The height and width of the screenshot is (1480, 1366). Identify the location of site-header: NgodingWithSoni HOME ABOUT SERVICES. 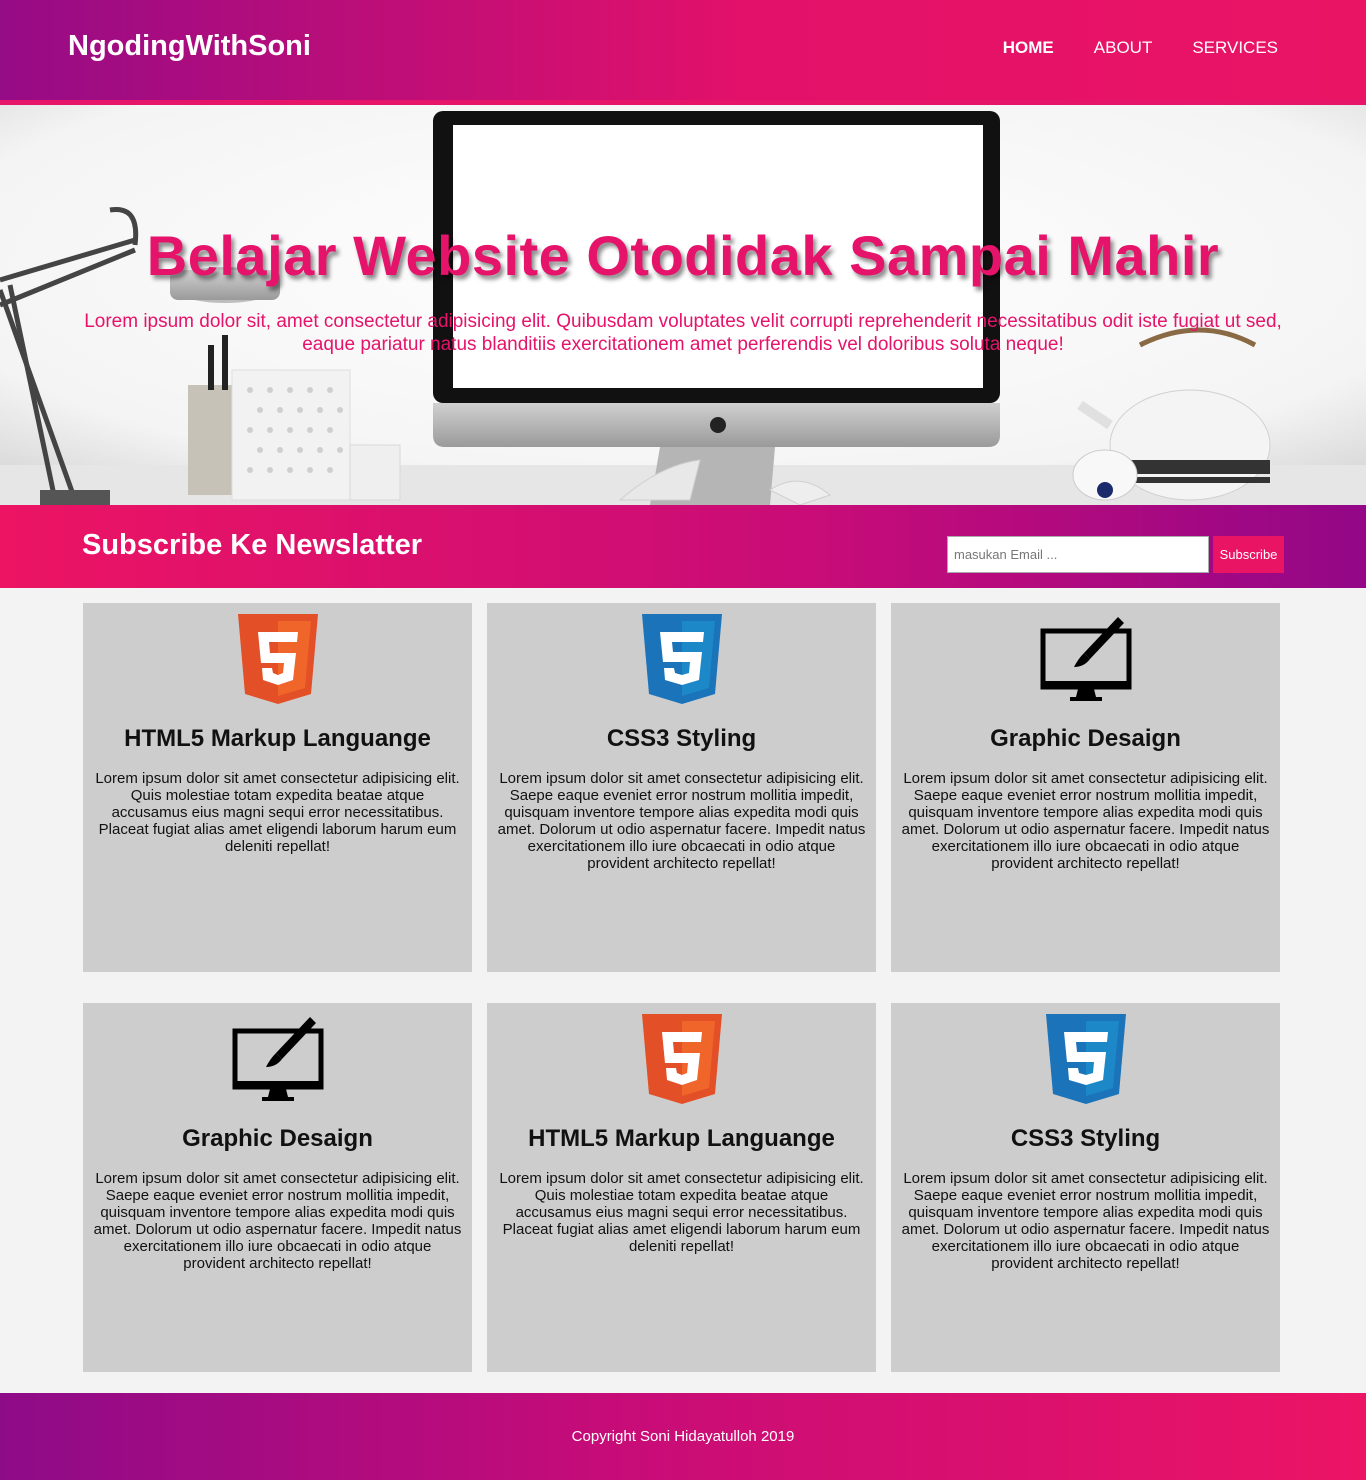
(683, 50).